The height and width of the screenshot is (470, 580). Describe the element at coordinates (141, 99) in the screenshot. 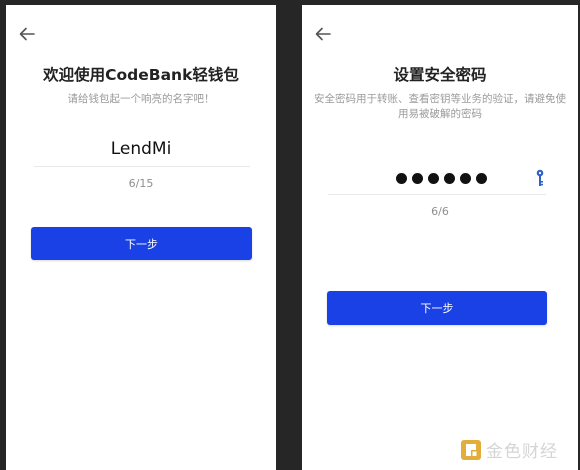

I see `page-subtitle: 请给钱包起一个响亮的名字吧！` at that location.